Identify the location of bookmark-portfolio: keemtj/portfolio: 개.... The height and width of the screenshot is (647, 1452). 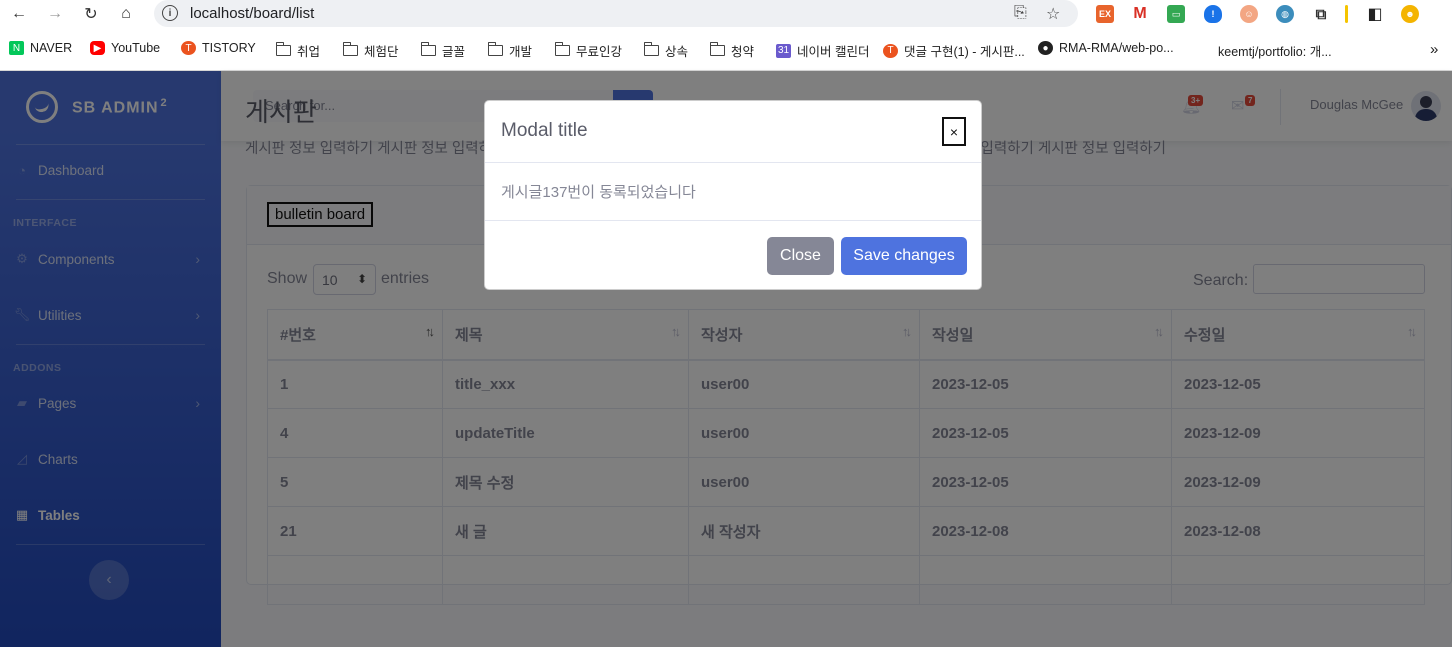
(1275, 50).